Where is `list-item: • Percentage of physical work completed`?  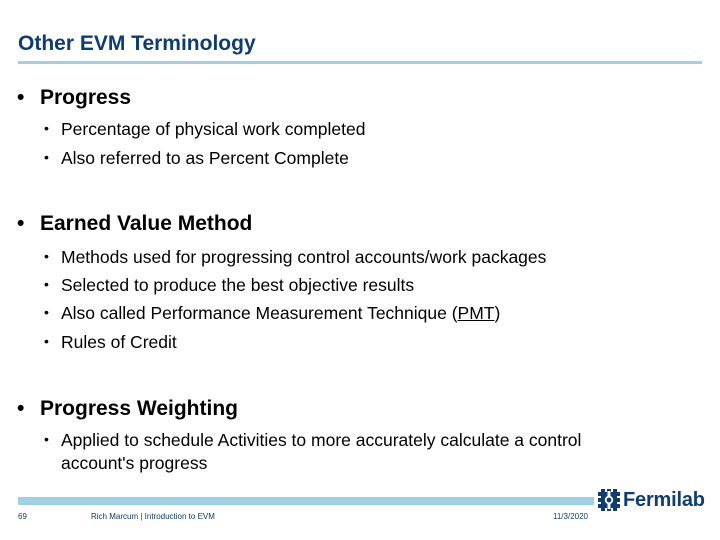 list-item: • Percentage of physical work completed is located at coordinates (204, 128).